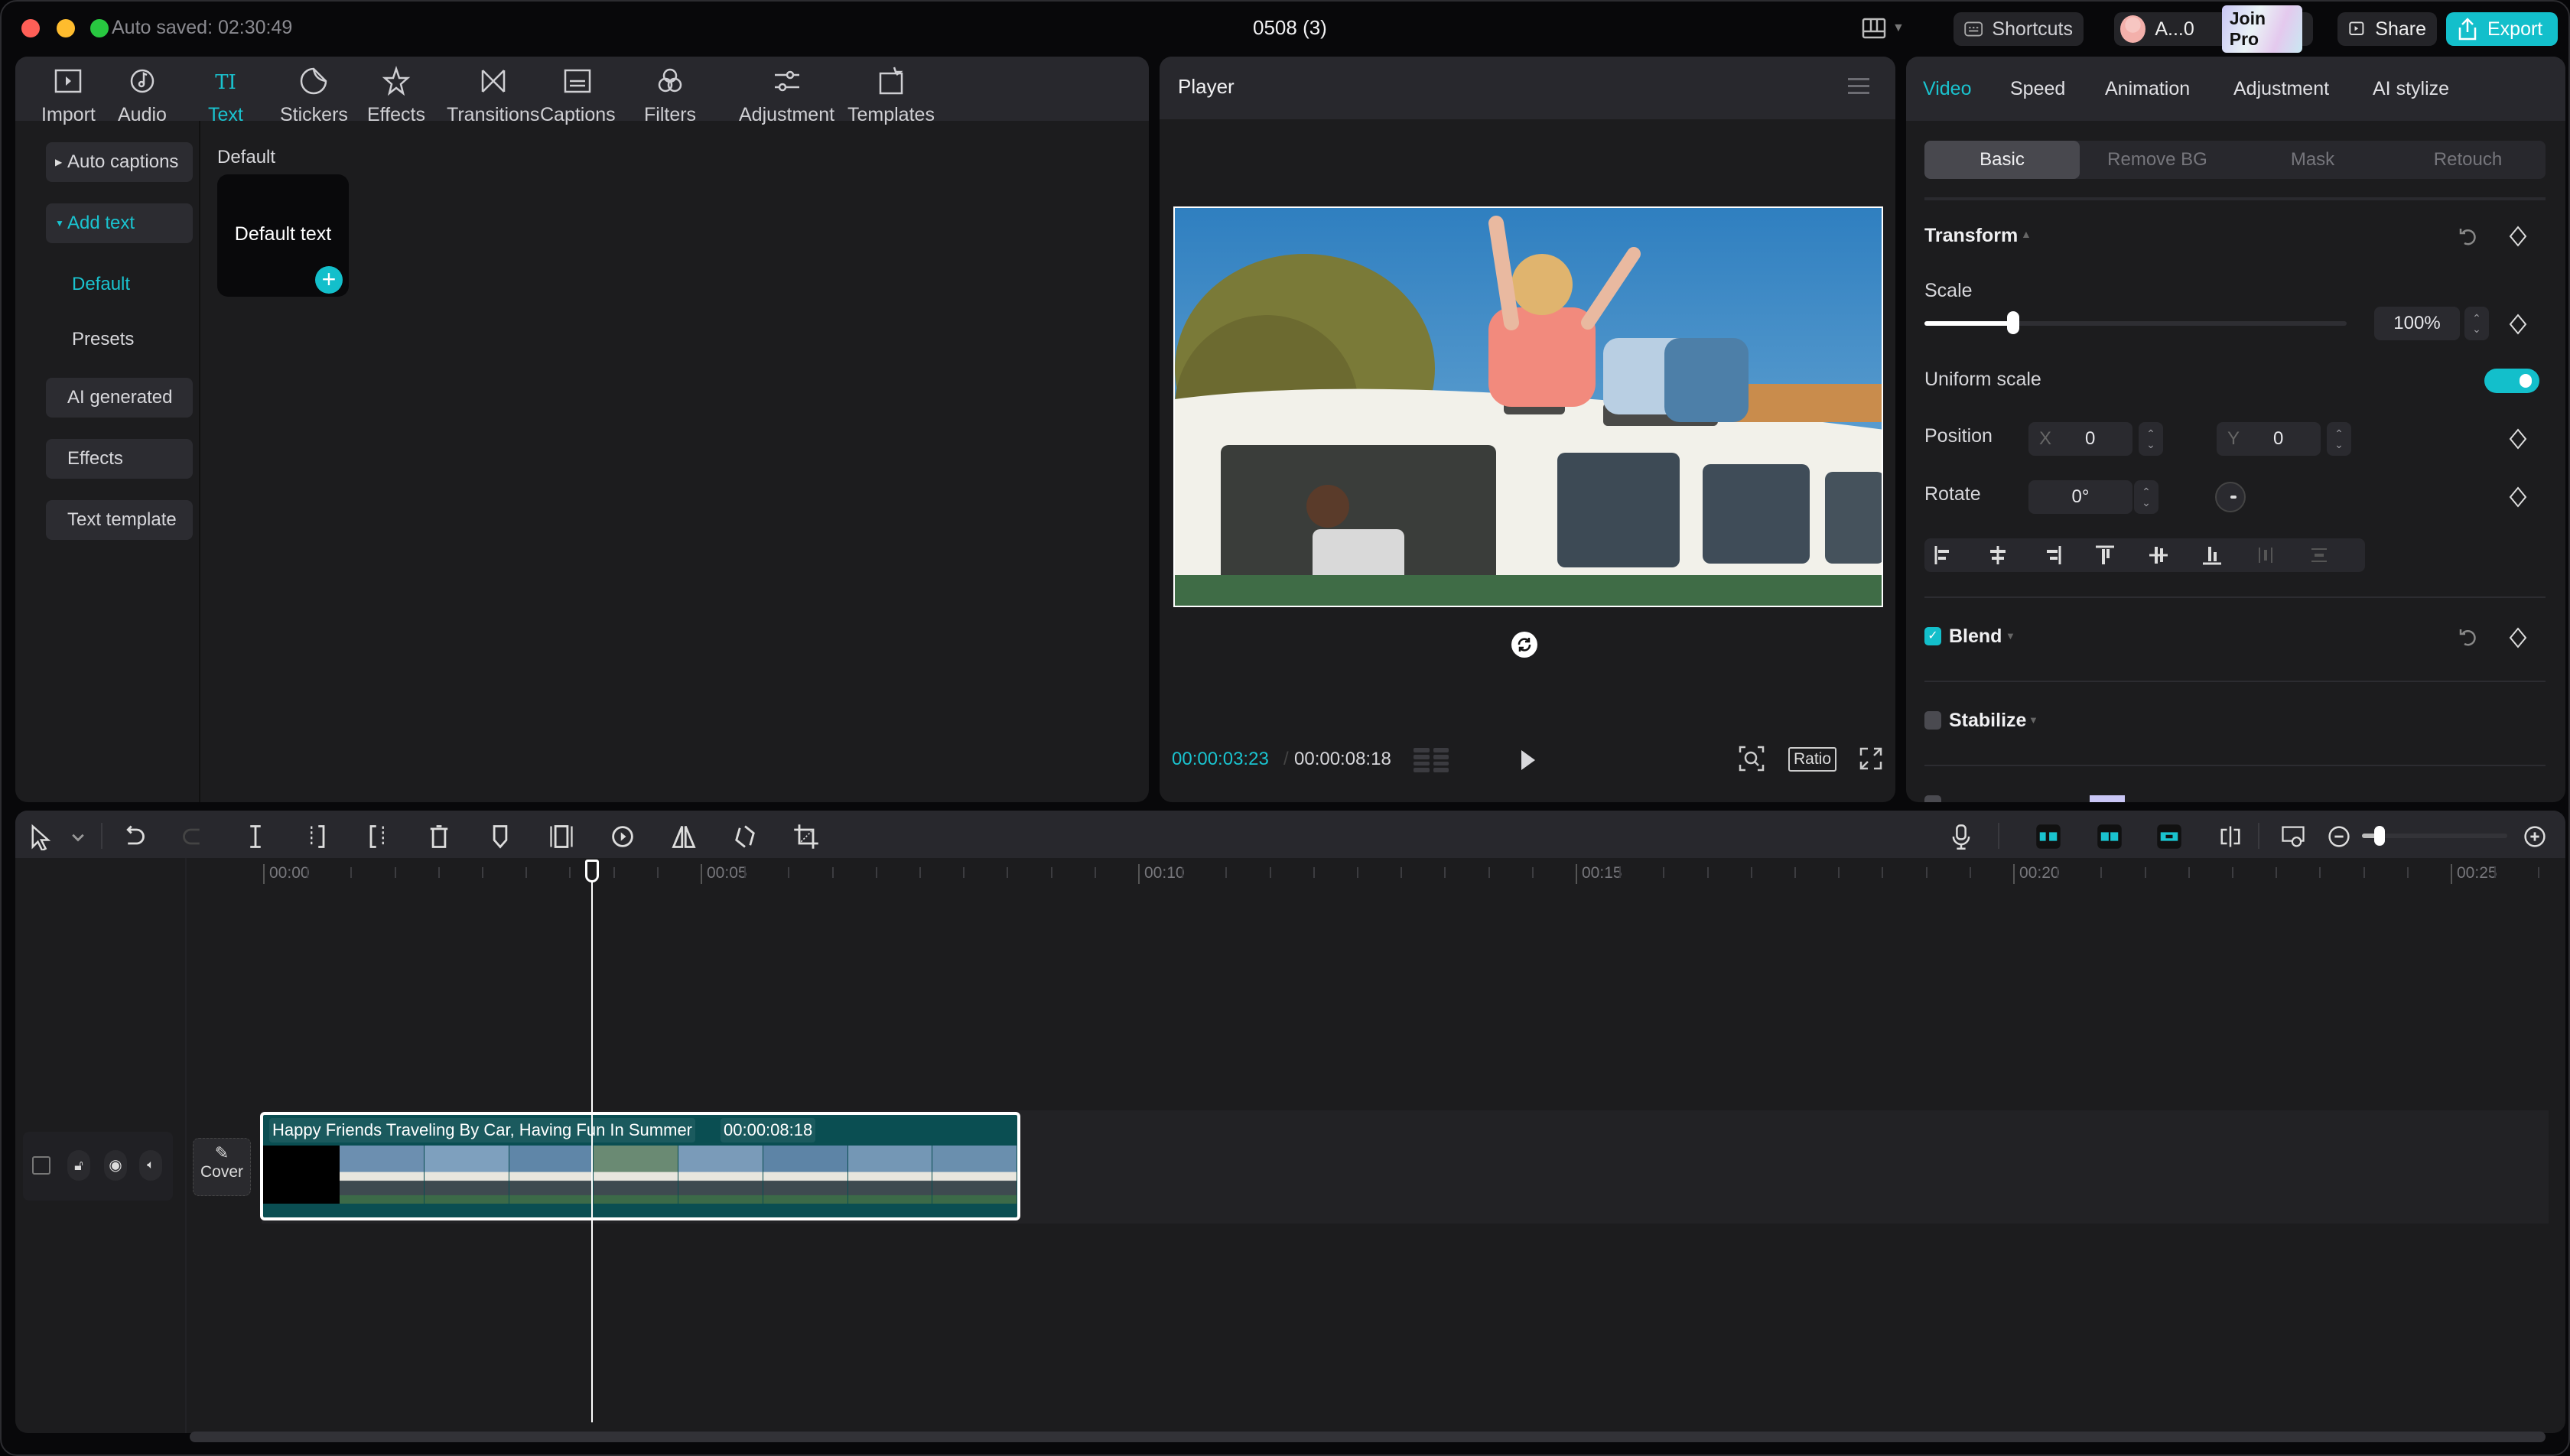 The height and width of the screenshot is (1456, 2570). What do you see at coordinates (119, 459) in the screenshot?
I see `sidebar-item-effects: Effects` at bounding box center [119, 459].